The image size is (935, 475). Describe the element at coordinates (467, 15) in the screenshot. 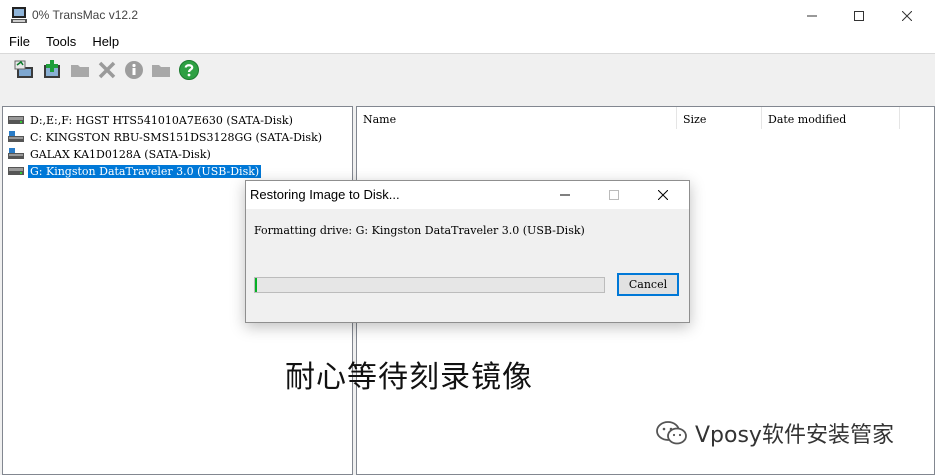

I see `title-bar: 0% TransMac v12.2` at that location.